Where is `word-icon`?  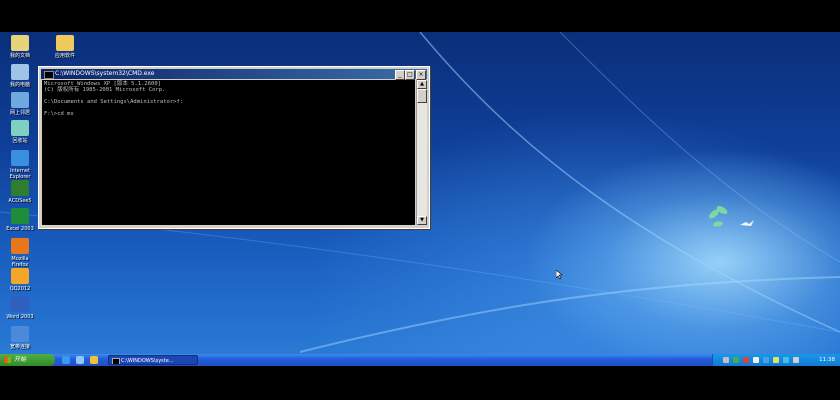
word-icon is located at coordinates (20, 304).